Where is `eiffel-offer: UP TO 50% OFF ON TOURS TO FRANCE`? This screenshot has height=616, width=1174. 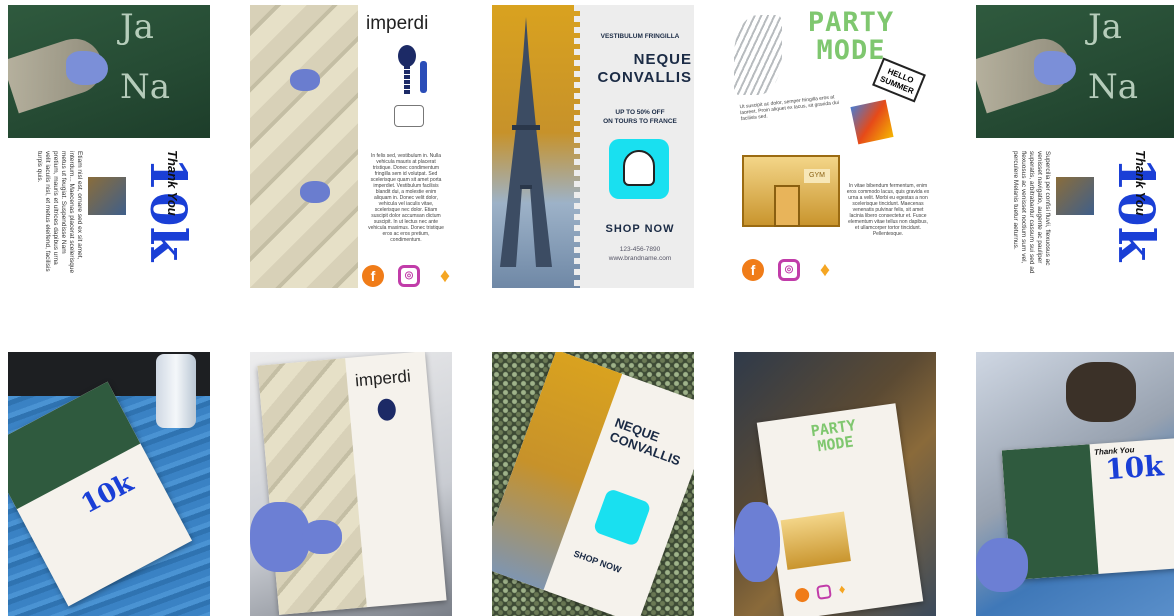
eiffel-offer: UP TO 50% OFF ON TOURS TO FRANCE is located at coordinates (640, 117).